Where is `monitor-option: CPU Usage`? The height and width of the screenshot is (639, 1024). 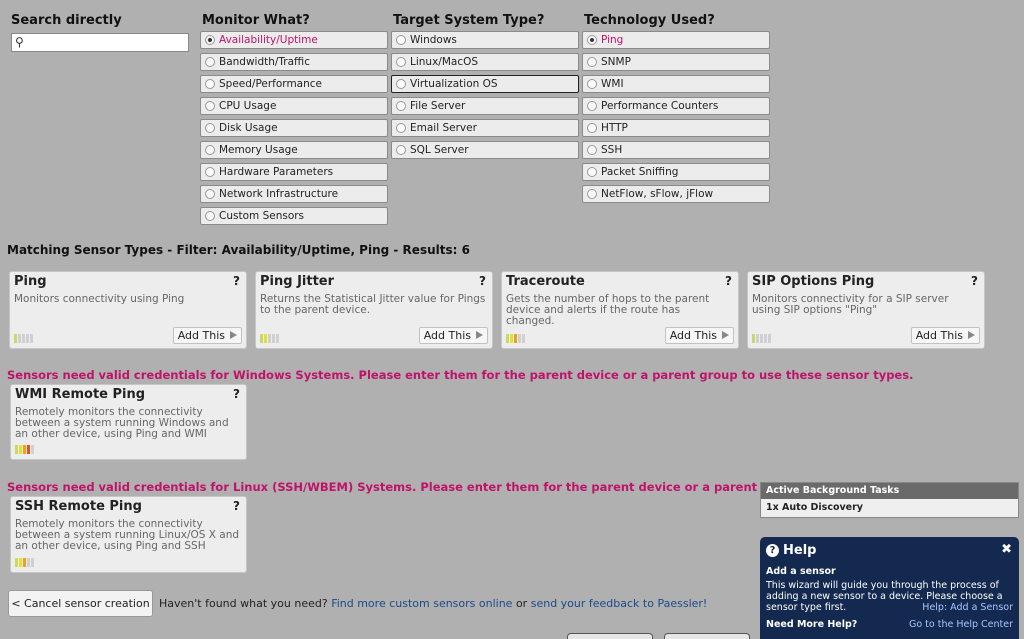
monitor-option: CPU Usage is located at coordinates (294, 106).